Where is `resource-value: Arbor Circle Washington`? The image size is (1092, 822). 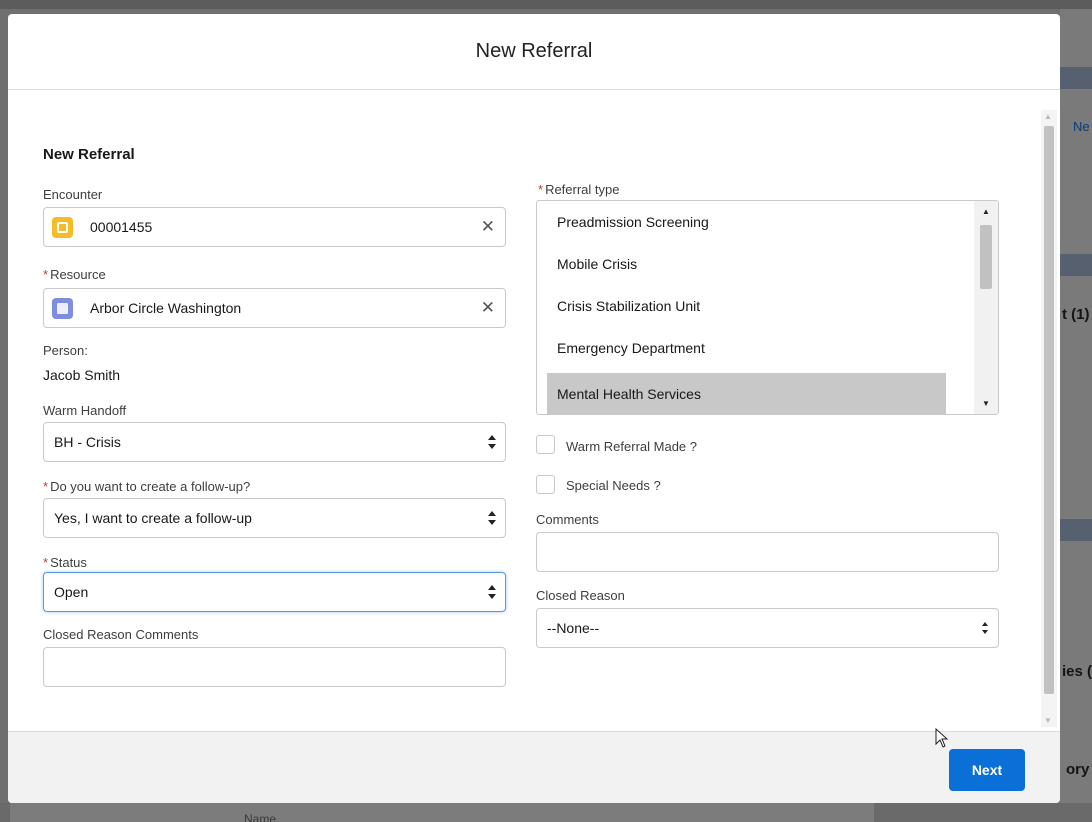 resource-value: Arbor Circle Washington is located at coordinates (166, 308).